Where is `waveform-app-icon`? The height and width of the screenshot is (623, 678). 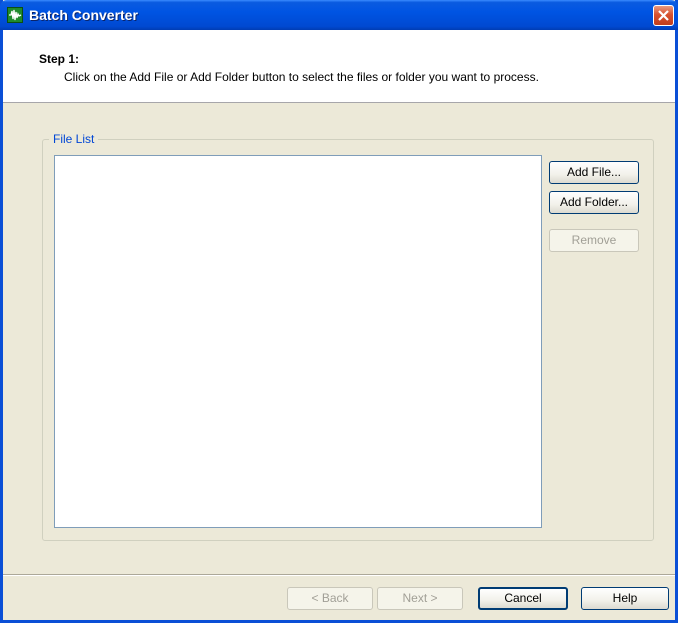
waveform-app-icon is located at coordinates (15, 15).